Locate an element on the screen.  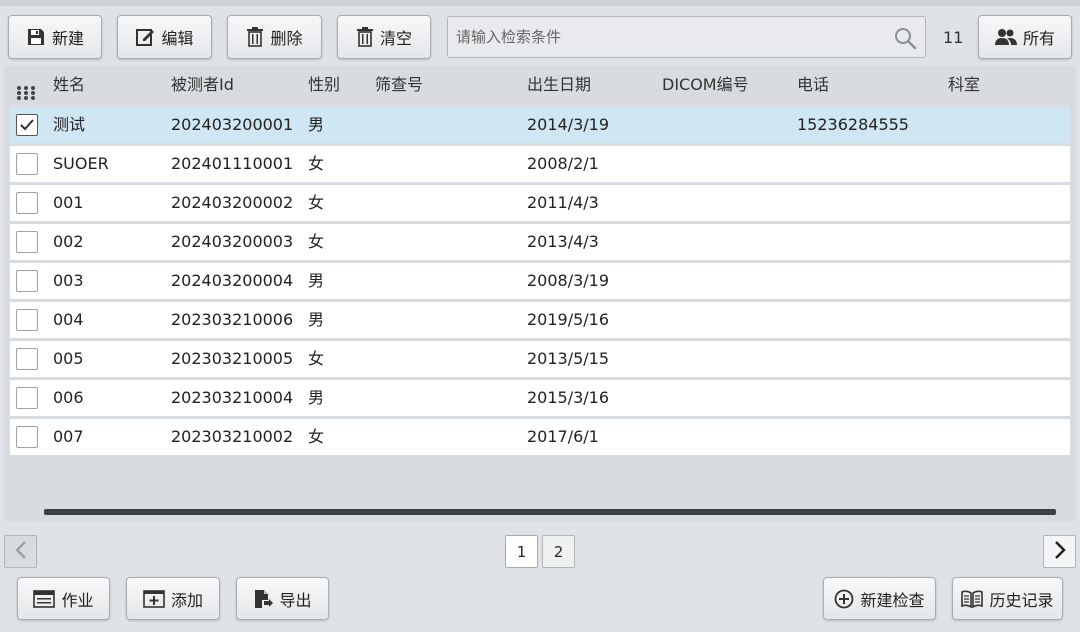
page-button-2: 2 is located at coordinates (558, 551).